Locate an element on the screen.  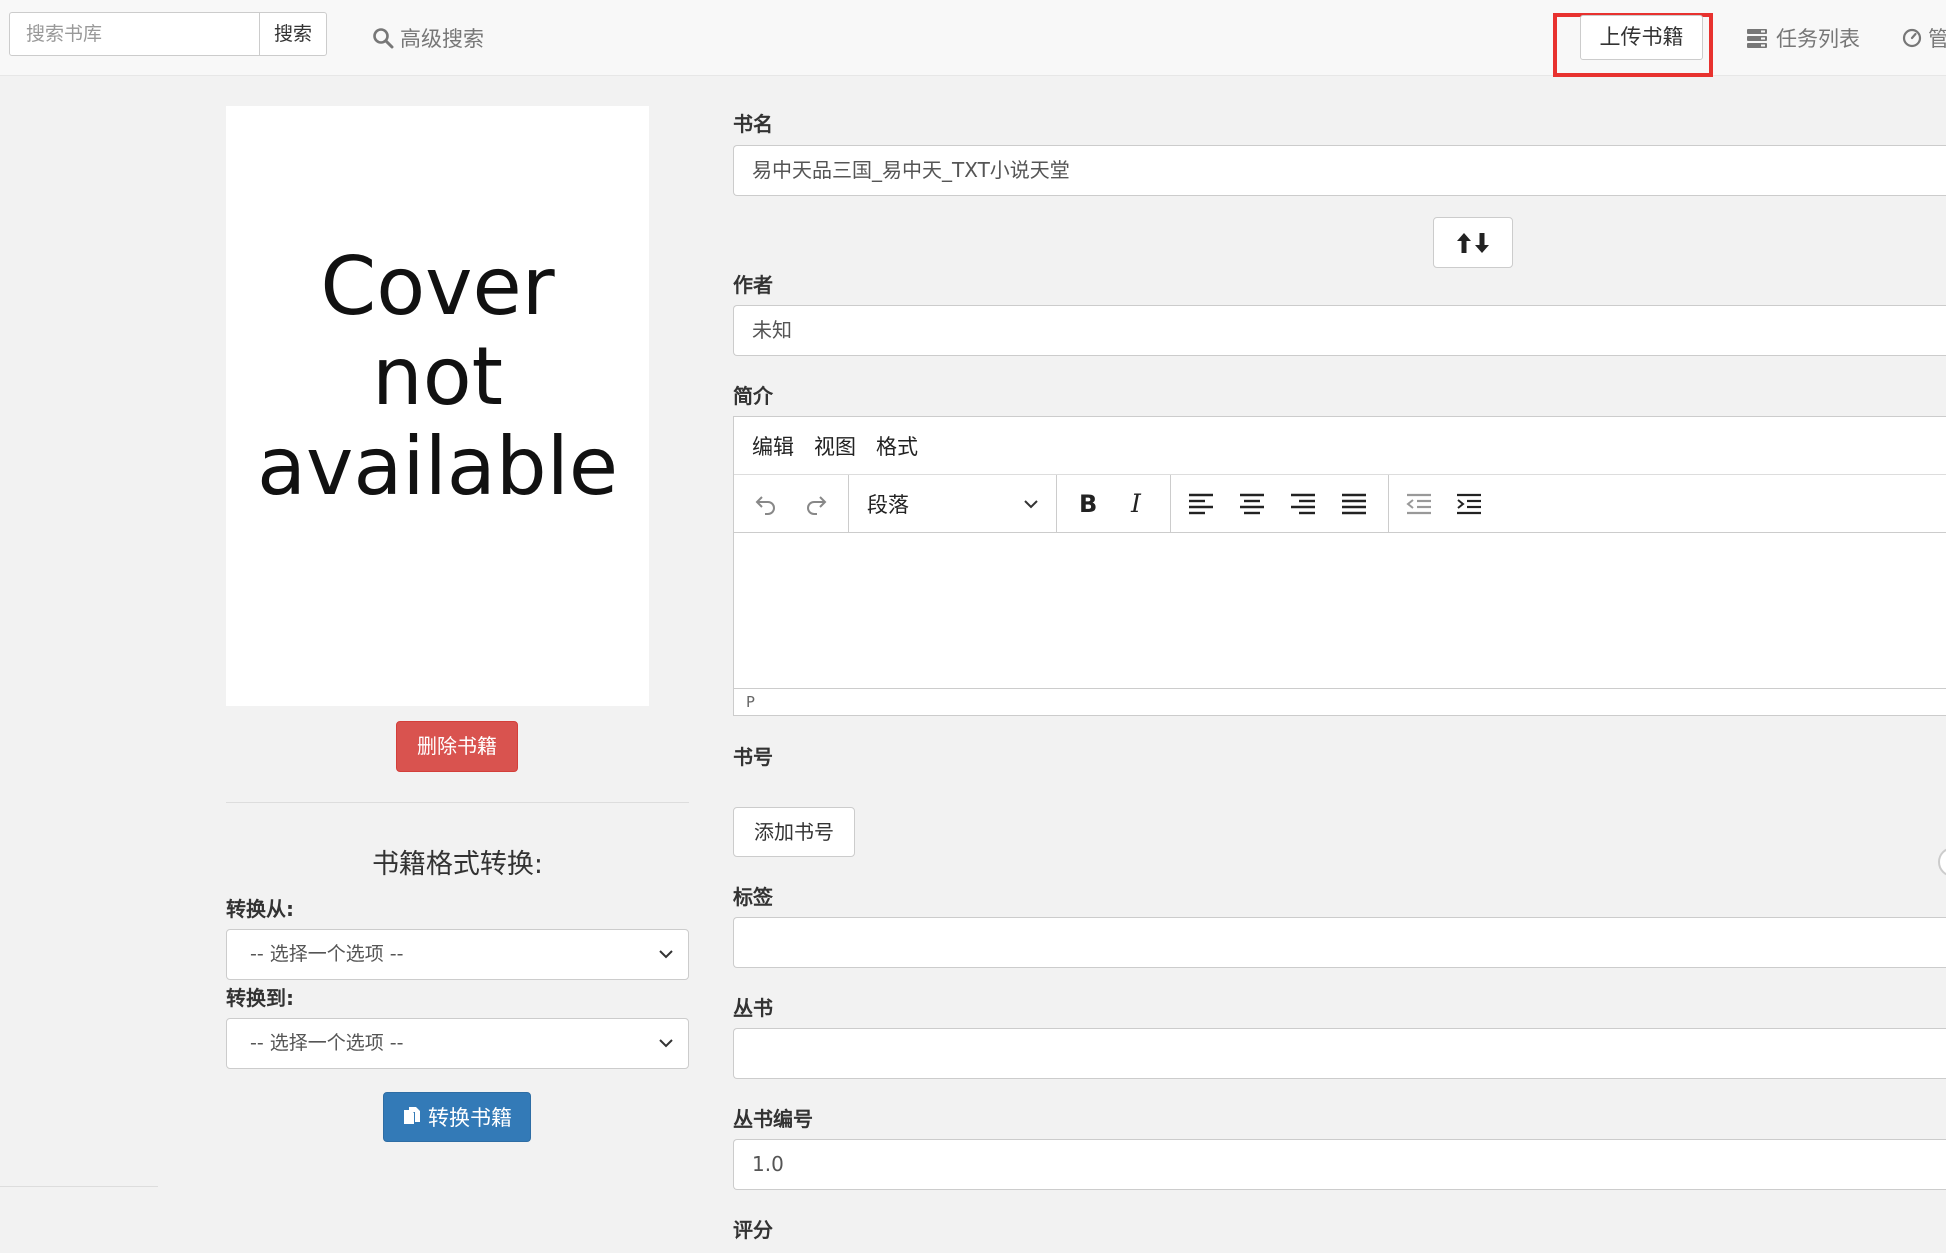
series-index-label: 丛书编号 is located at coordinates (773, 1119).